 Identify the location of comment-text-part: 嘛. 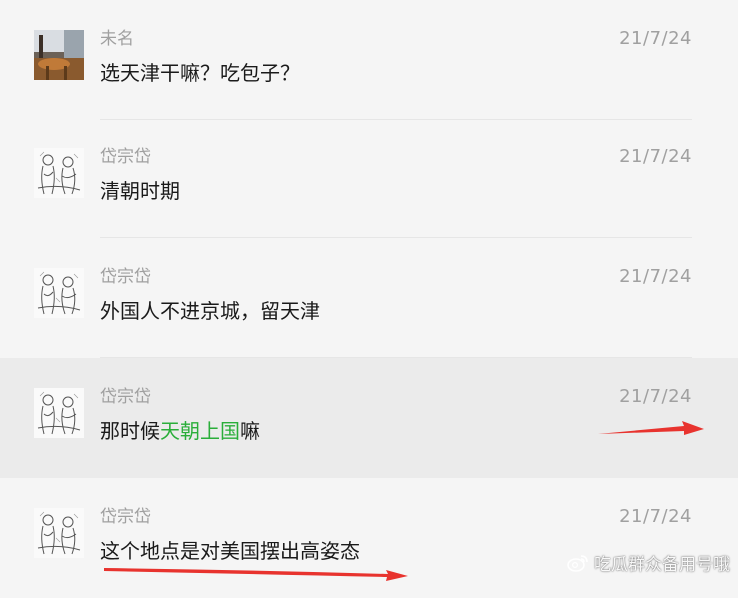
(250, 431).